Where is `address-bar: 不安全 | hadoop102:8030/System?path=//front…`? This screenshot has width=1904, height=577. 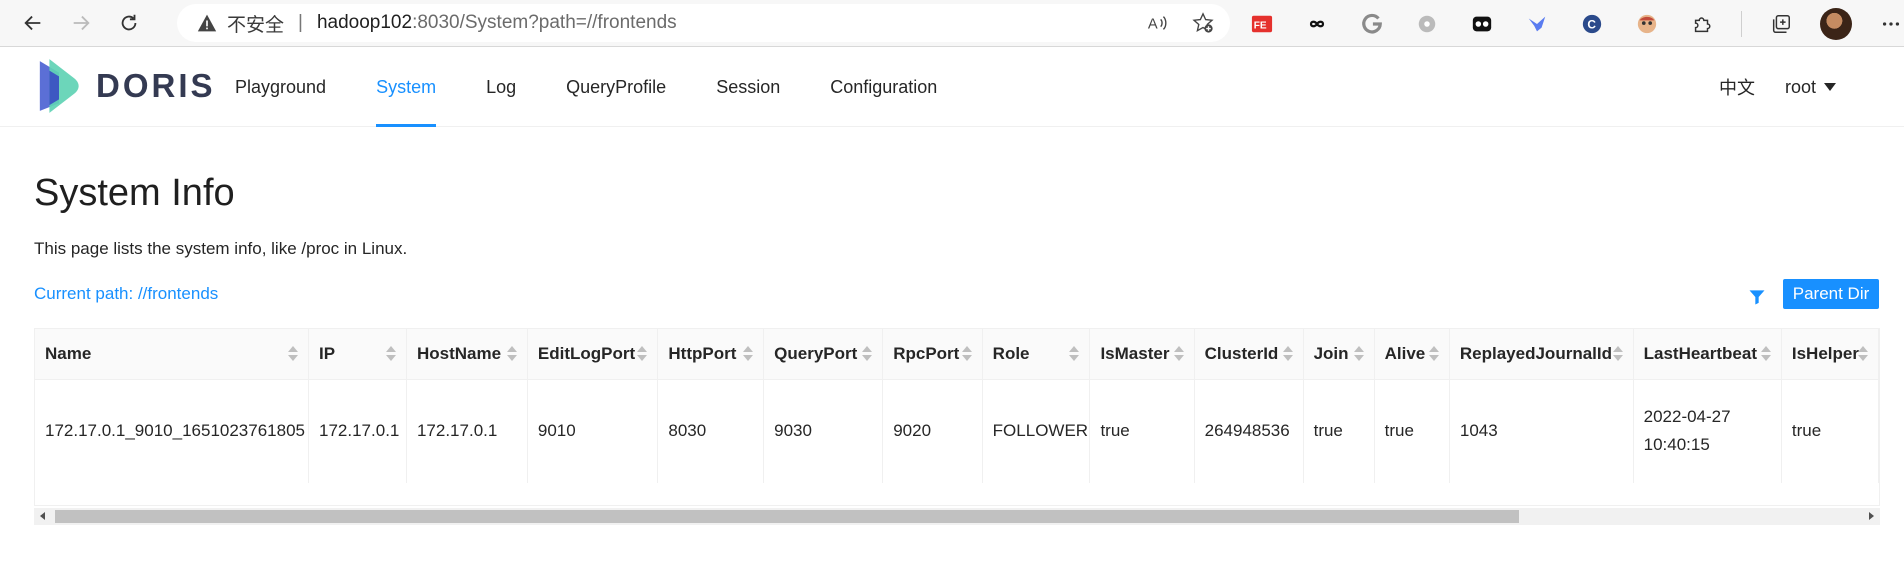
address-bar: 不安全 | hadoop102:8030/System?path=//front… is located at coordinates (703, 23).